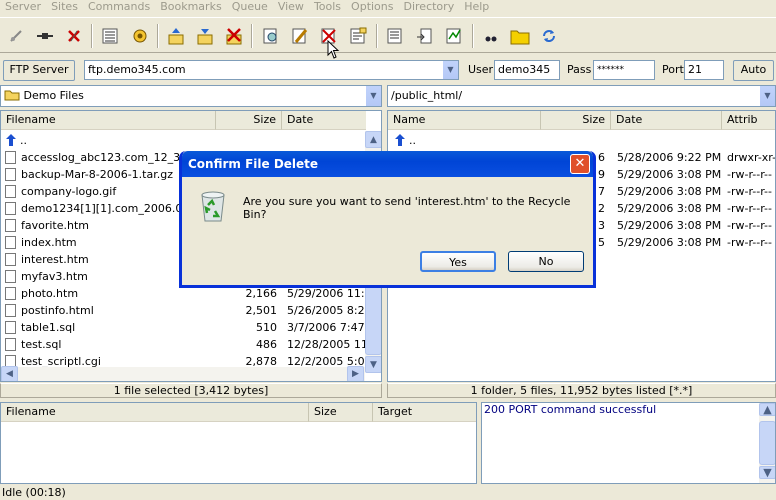 This screenshot has width=776, height=500. I want to click on remote-col-size: Size, so click(576, 120).